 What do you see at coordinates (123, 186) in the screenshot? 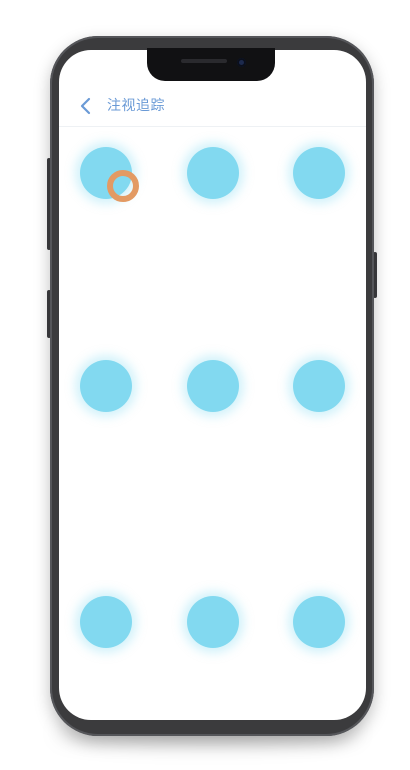
I see `gaze-cursor` at bounding box center [123, 186].